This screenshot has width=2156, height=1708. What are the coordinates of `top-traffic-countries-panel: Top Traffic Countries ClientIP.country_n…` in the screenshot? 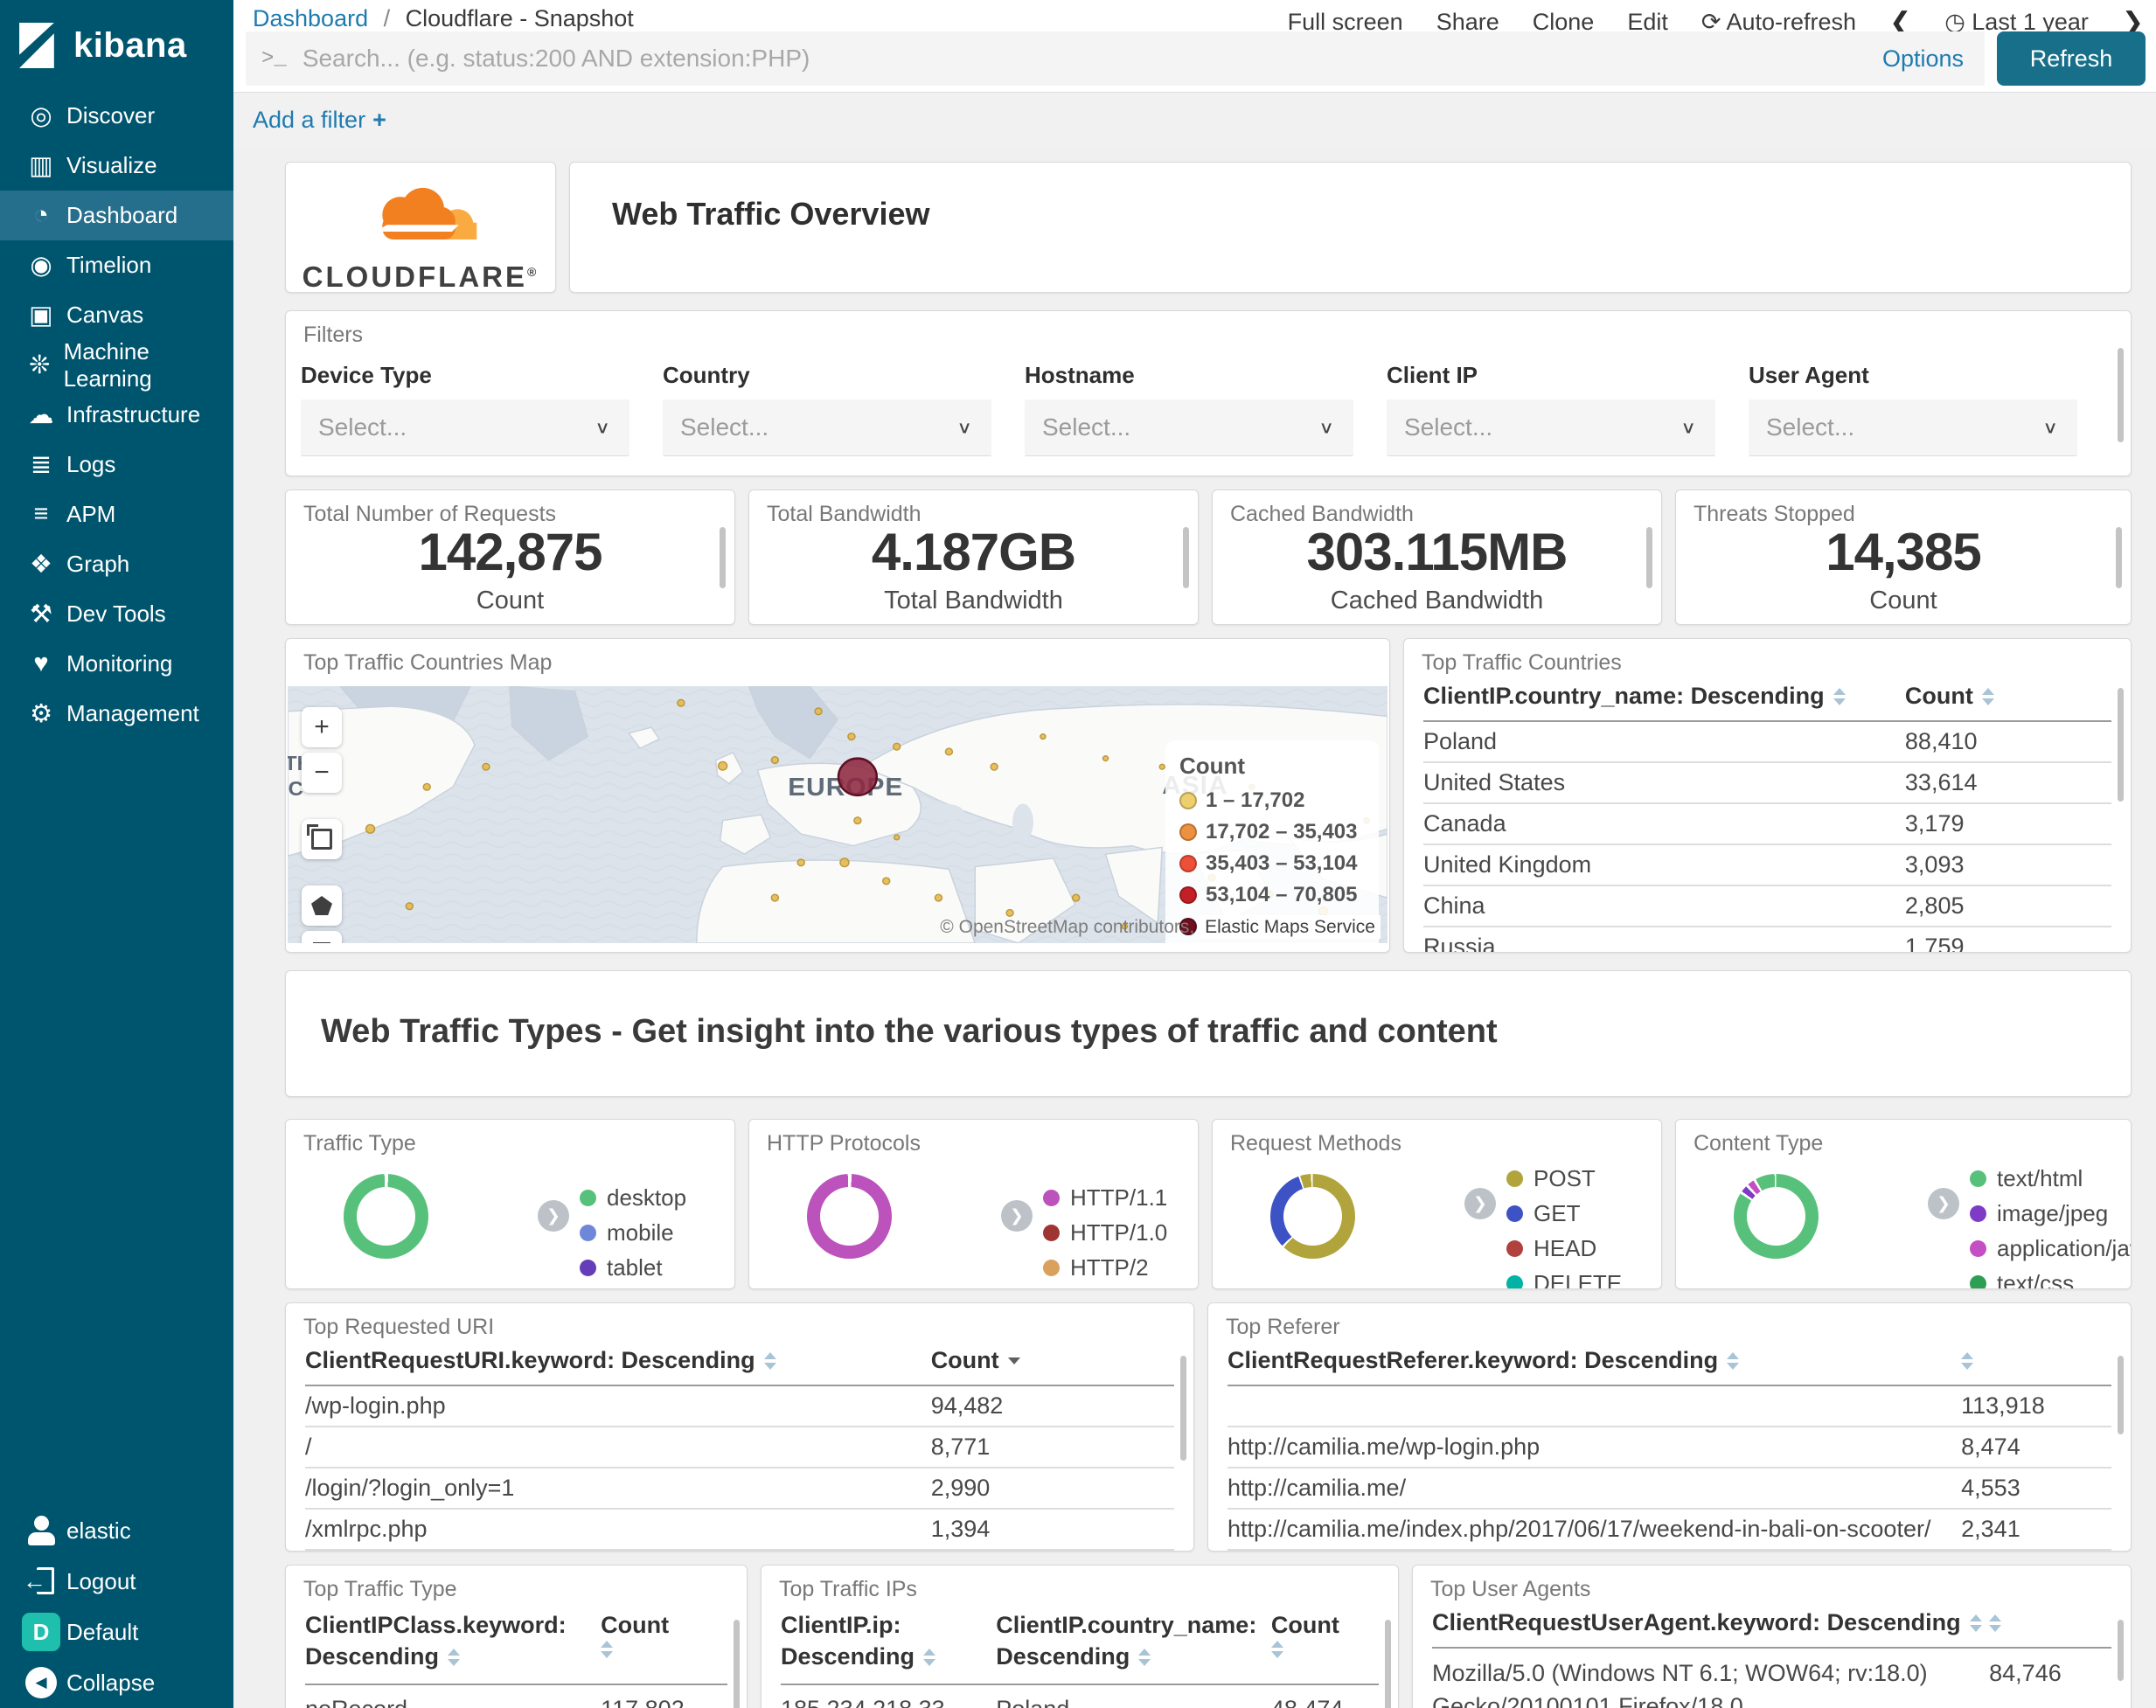 It's located at (1767, 795).